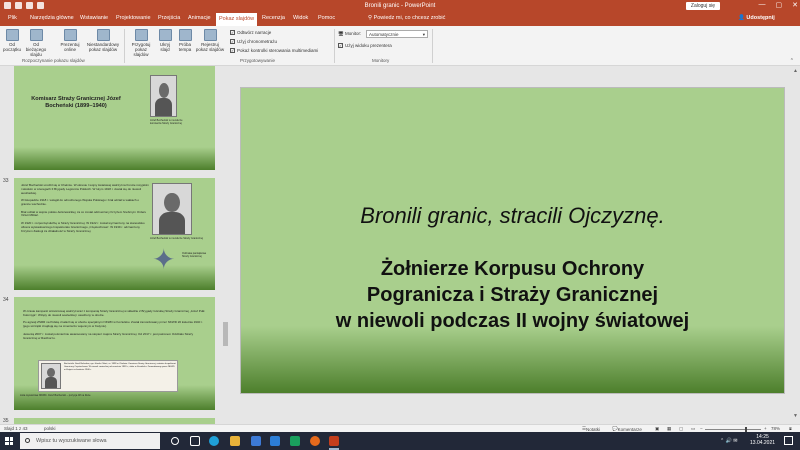 Image resolution: width=800 pixels, height=450 pixels. What do you see at coordinates (175, 441) in the screenshot?
I see `cortana-icon` at bounding box center [175, 441].